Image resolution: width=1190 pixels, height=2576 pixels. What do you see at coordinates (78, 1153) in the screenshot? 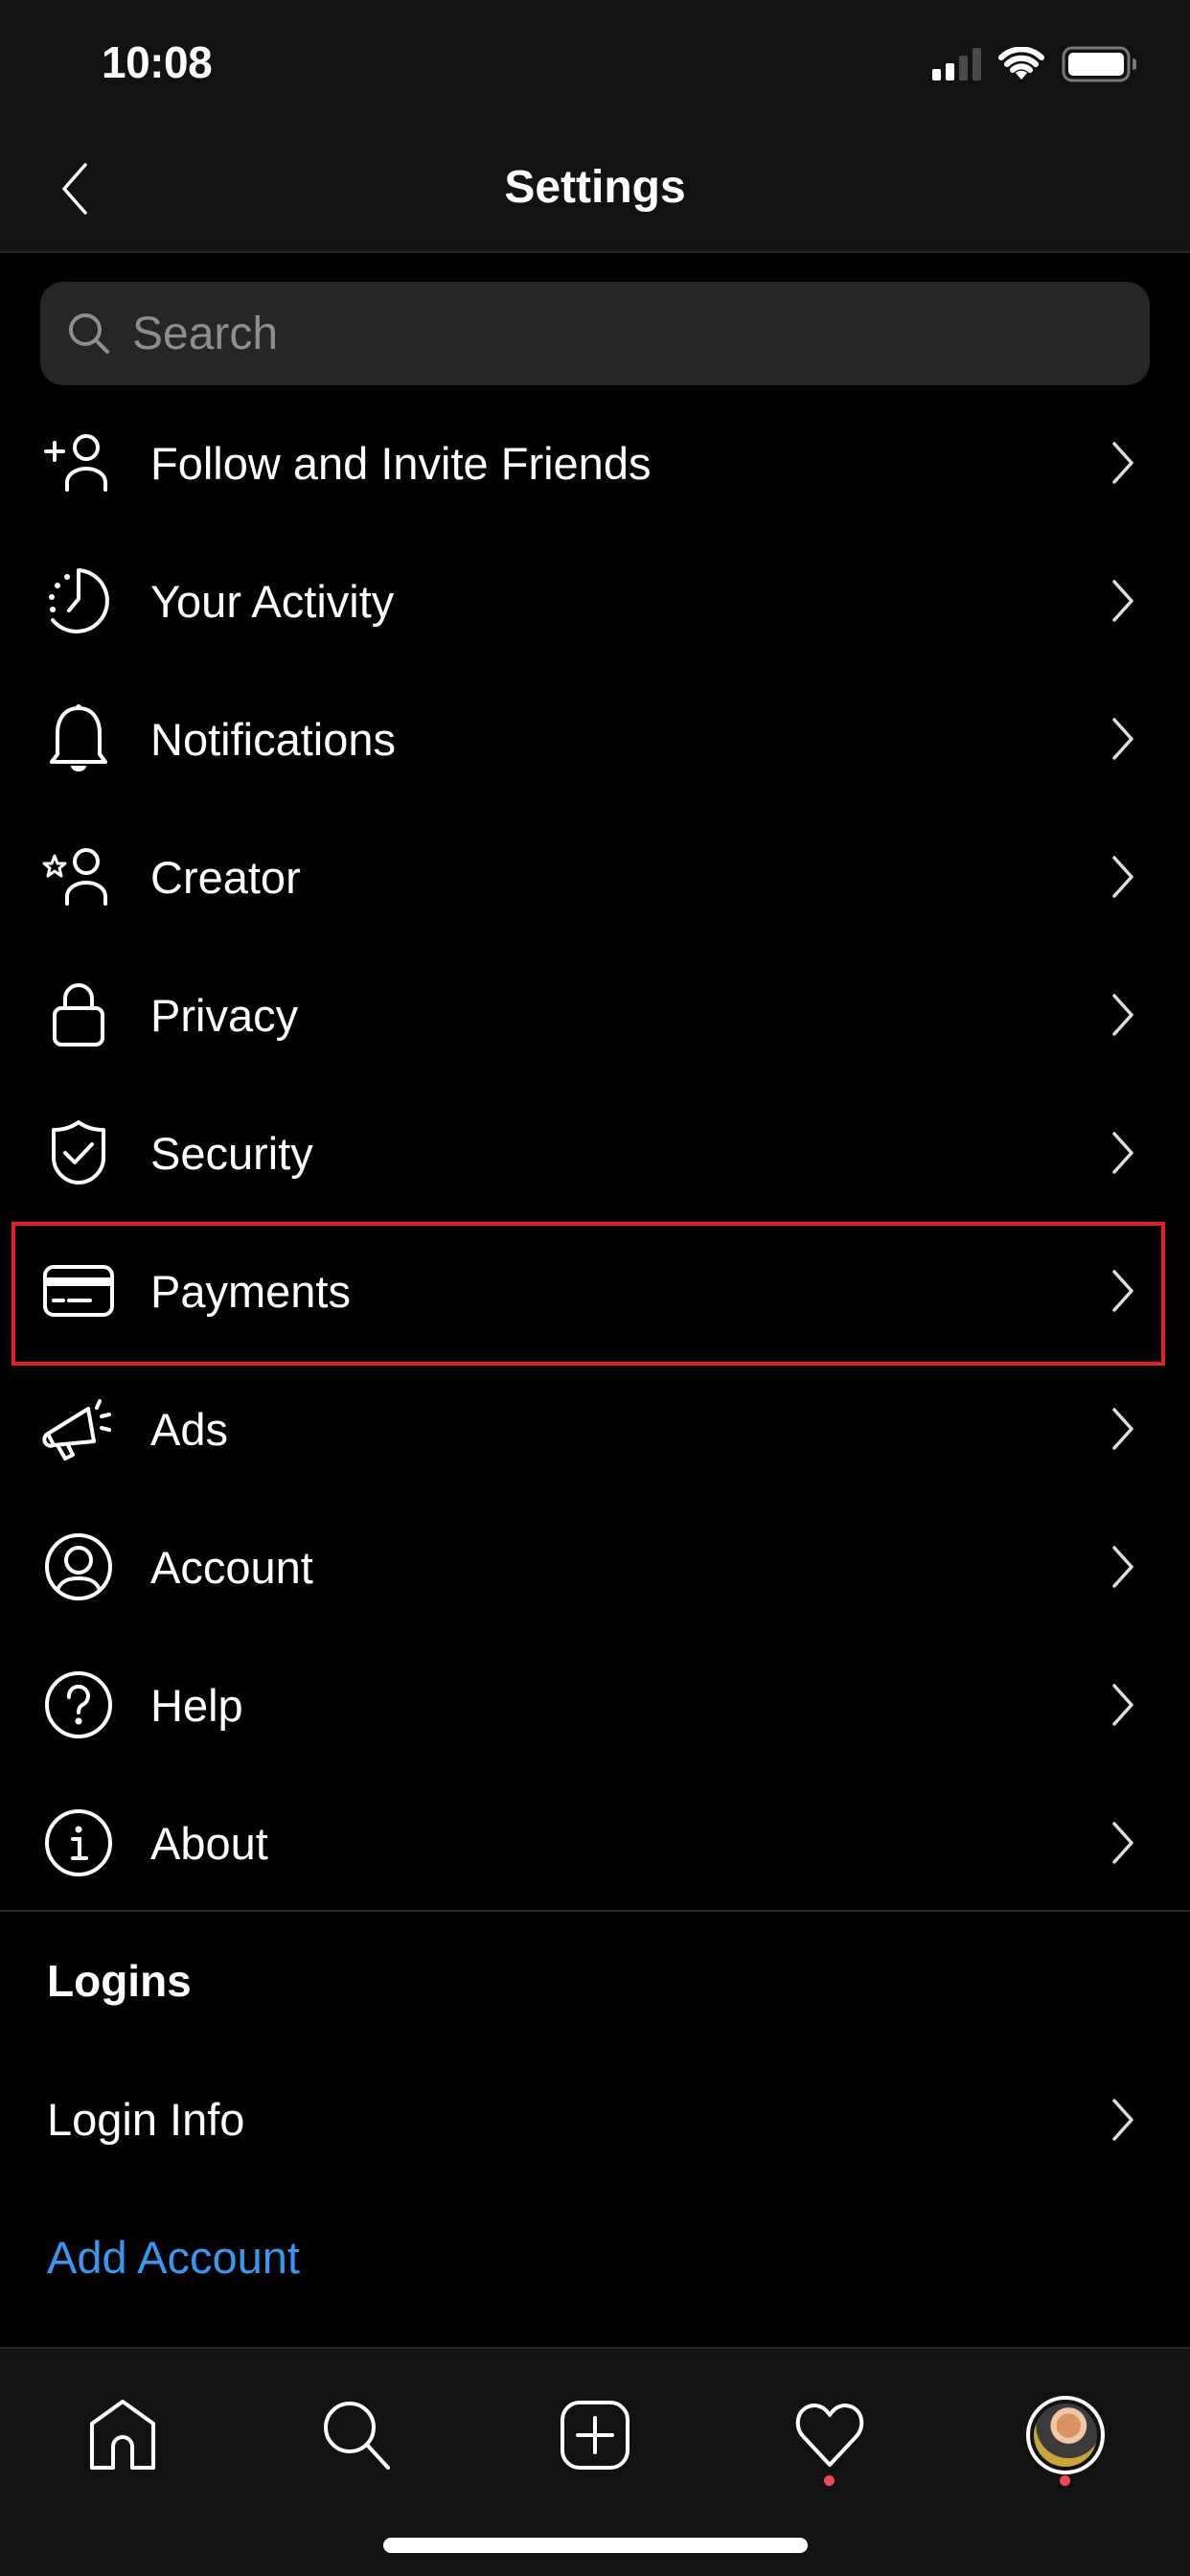
I see `shield-check-icon` at bounding box center [78, 1153].